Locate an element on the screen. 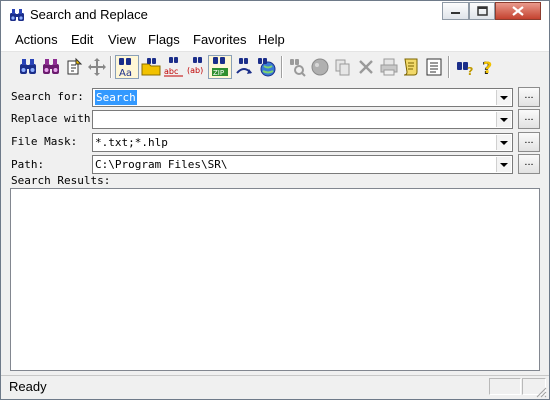  svg-text: (ab) is located at coordinates (195, 70).